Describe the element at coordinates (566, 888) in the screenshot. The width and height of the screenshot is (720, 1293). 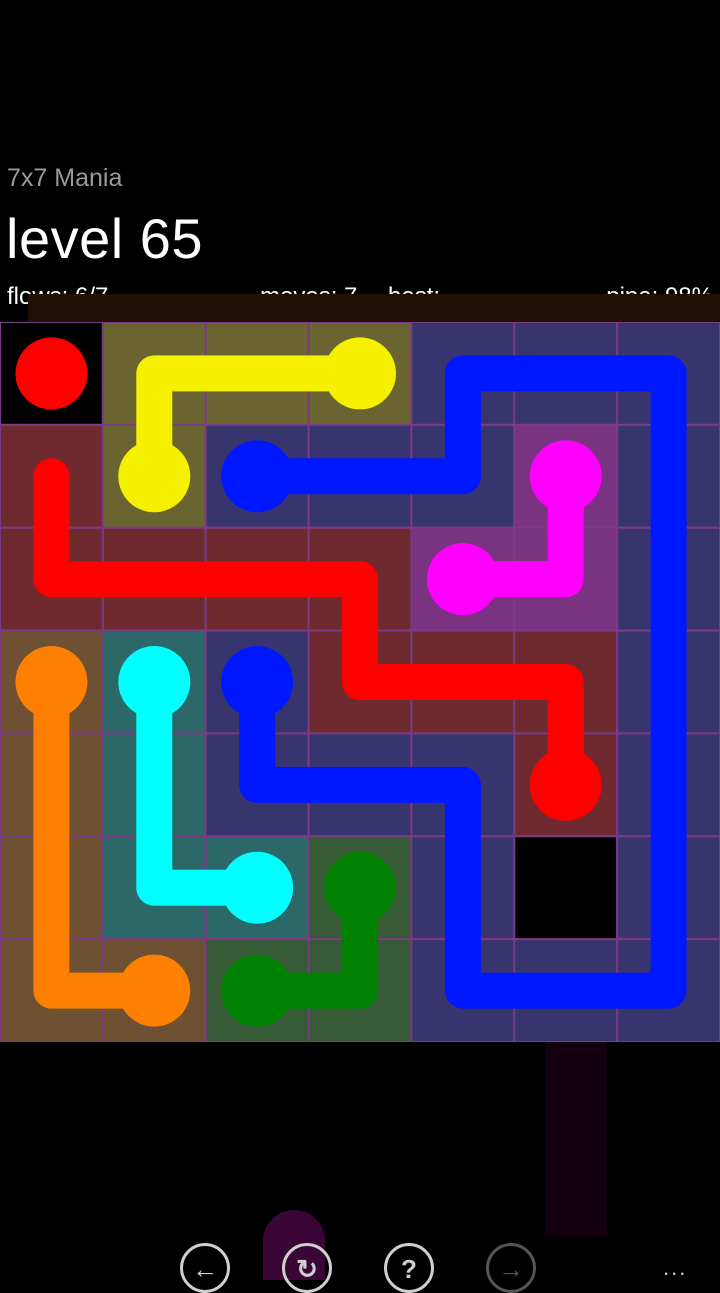
I see `board-cell` at that location.